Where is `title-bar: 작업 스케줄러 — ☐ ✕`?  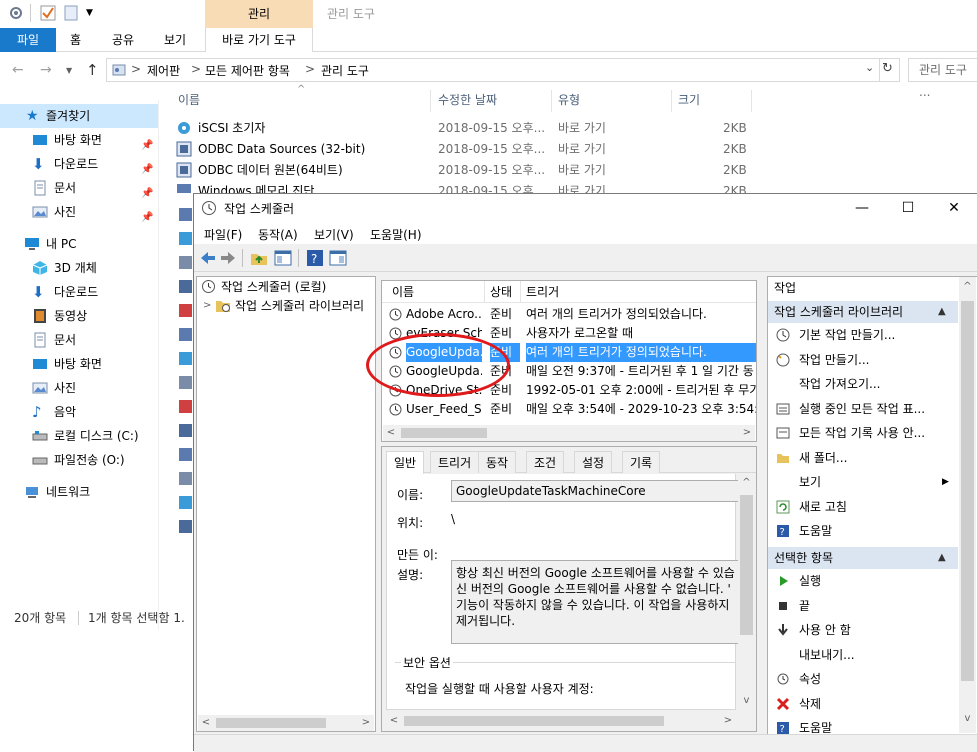 title-bar: 작업 스케줄러 — ☐ ✕ is located at coordinates (585, 208).